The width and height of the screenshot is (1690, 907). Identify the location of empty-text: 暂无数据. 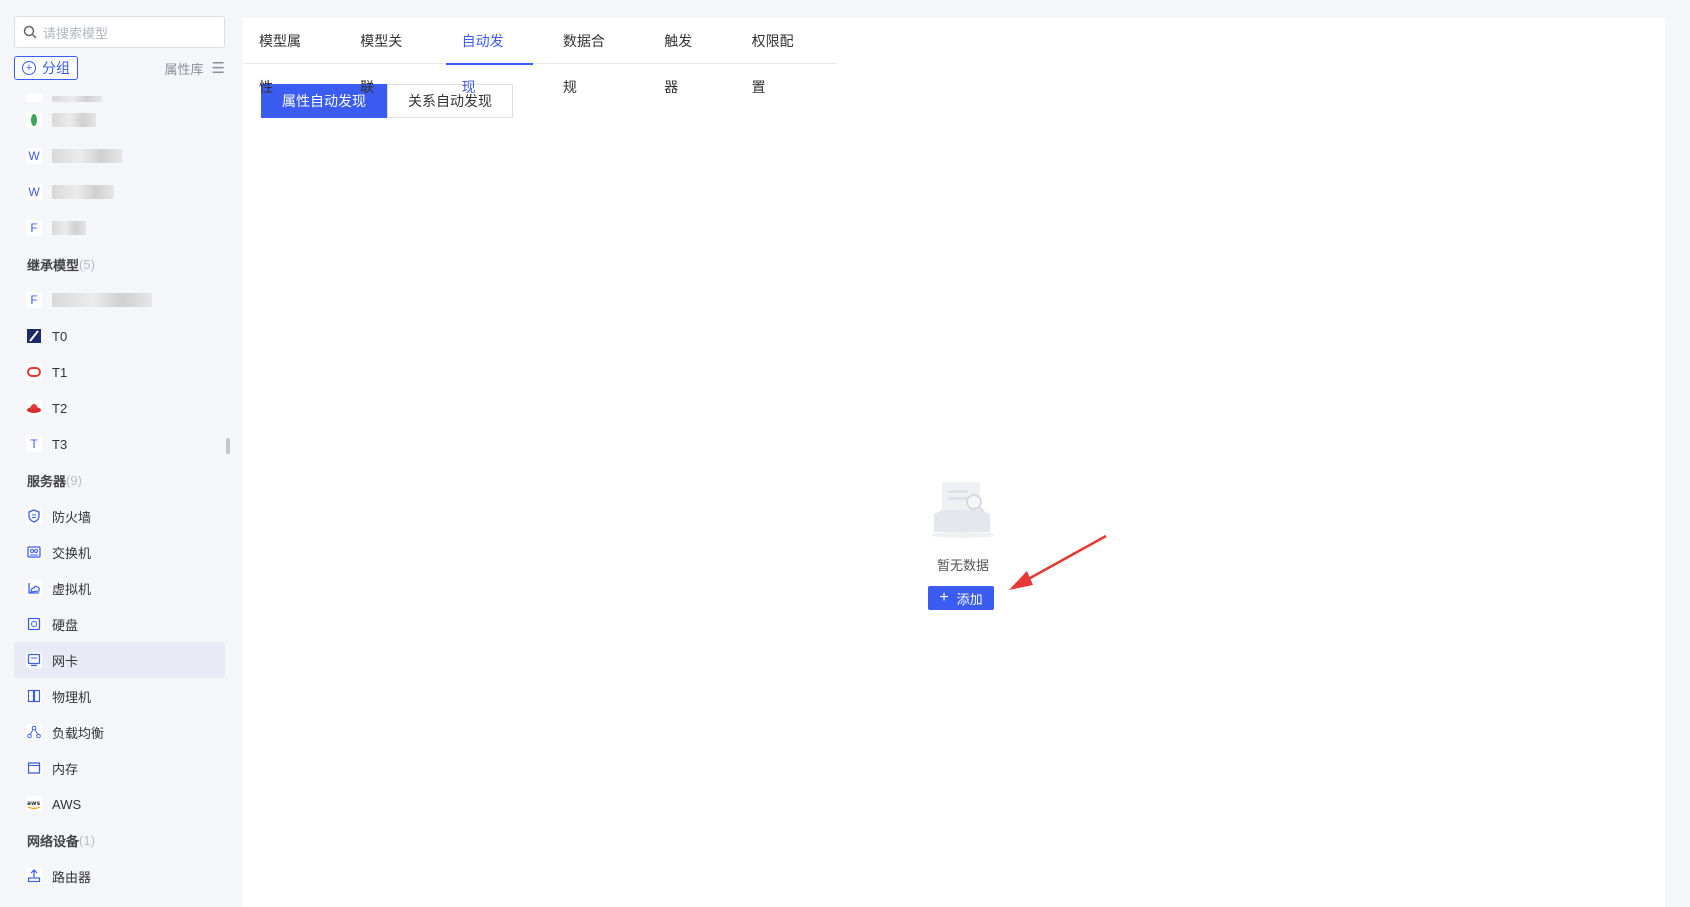
(962, 565).